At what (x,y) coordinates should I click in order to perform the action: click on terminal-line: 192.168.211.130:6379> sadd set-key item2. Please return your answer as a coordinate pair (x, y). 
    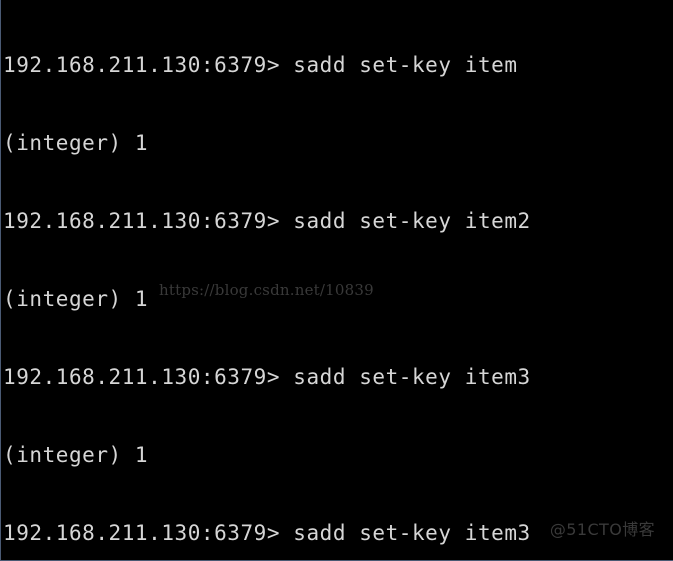
    Looking at the image, I should click on (267, 221).